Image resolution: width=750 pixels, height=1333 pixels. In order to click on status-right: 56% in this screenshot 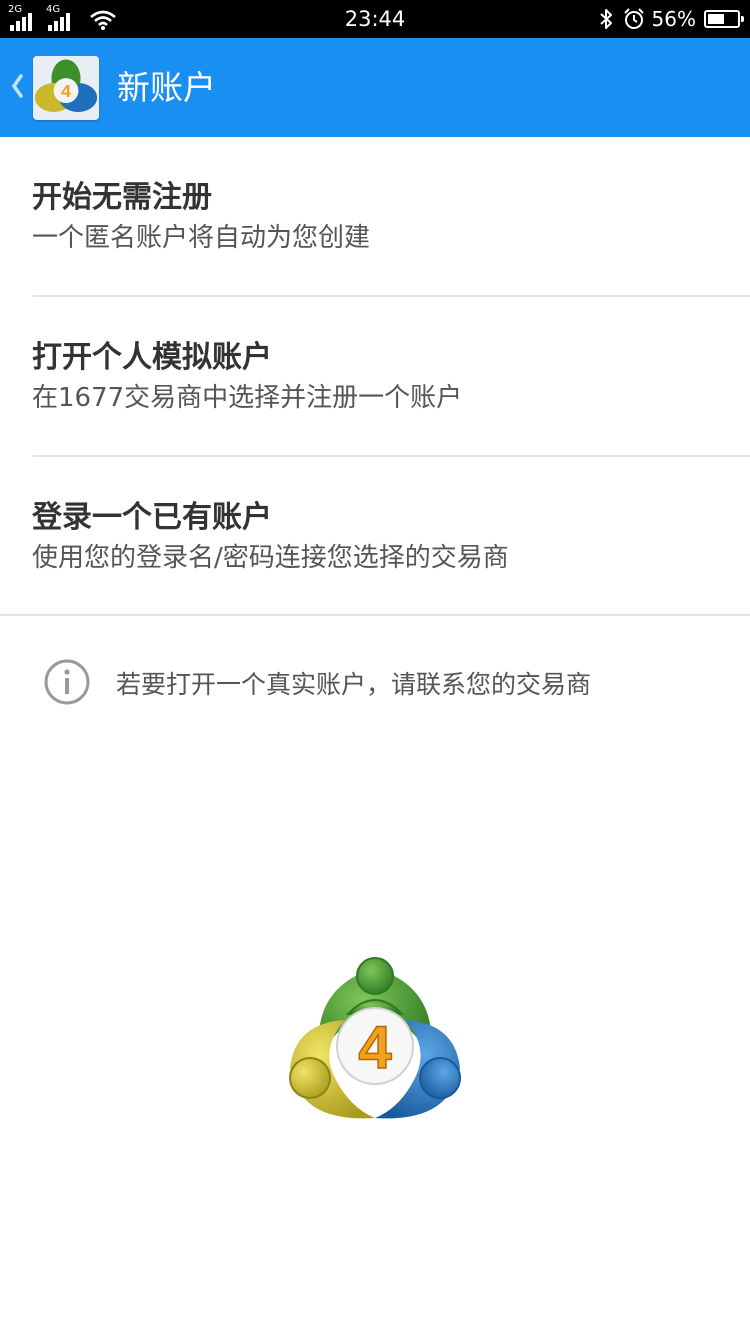, I will do `click(671, 19)`.